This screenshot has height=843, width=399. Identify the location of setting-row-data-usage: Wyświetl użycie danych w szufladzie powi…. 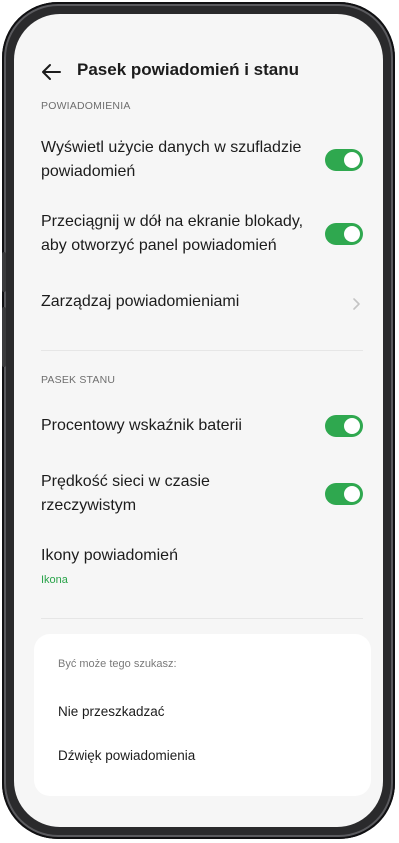
(198, 161).